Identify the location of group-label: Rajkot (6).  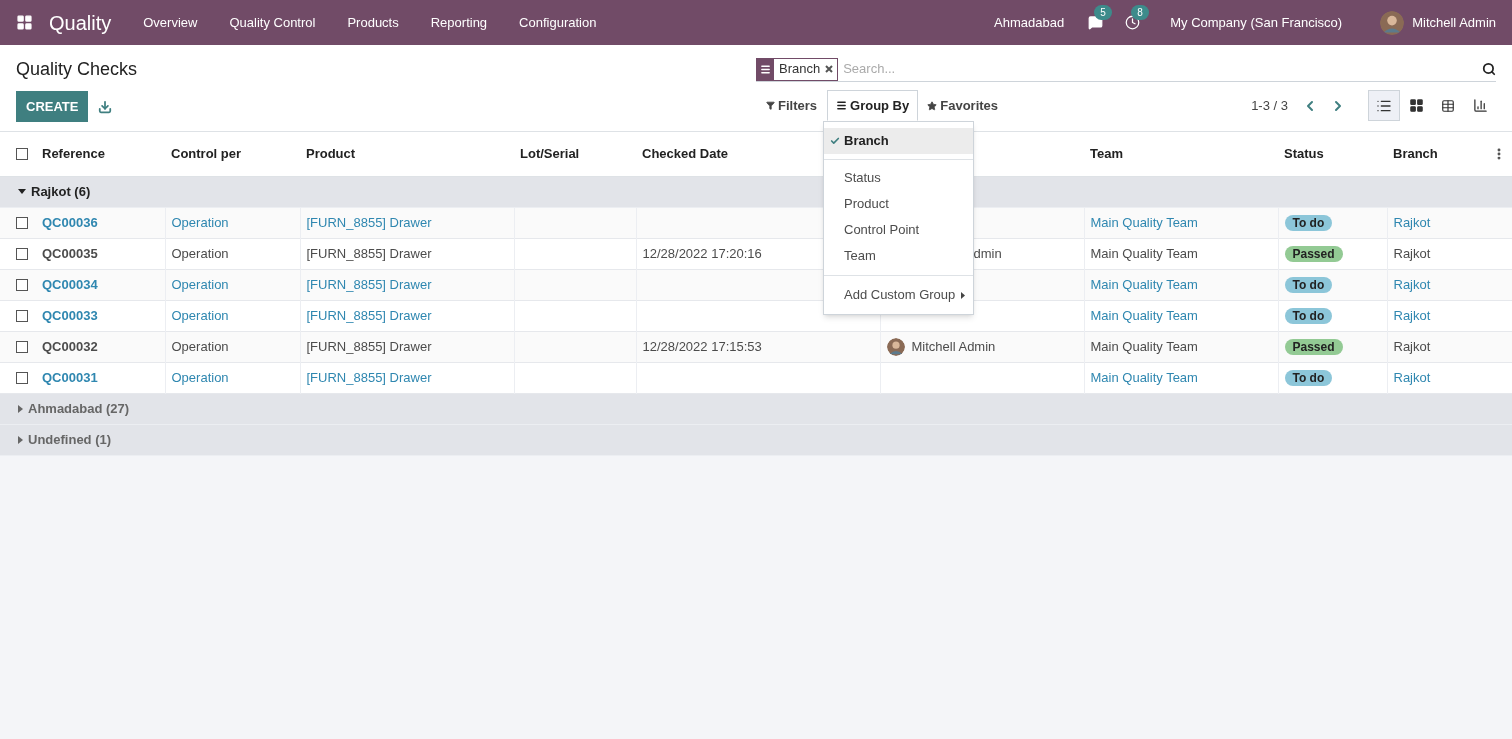
(61, 191).